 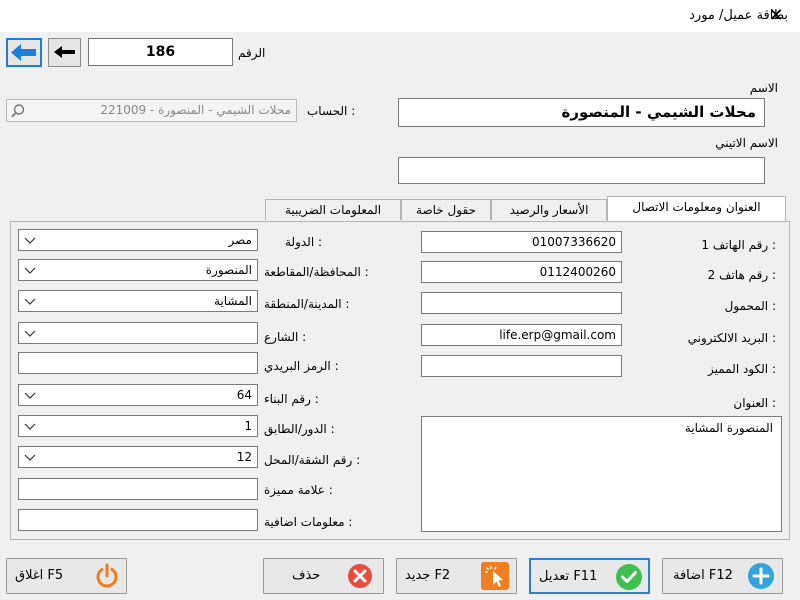 What do you see at coordinates (138, 333) in the screenshot?
I see `street-select` at bounding box center [138, 333].